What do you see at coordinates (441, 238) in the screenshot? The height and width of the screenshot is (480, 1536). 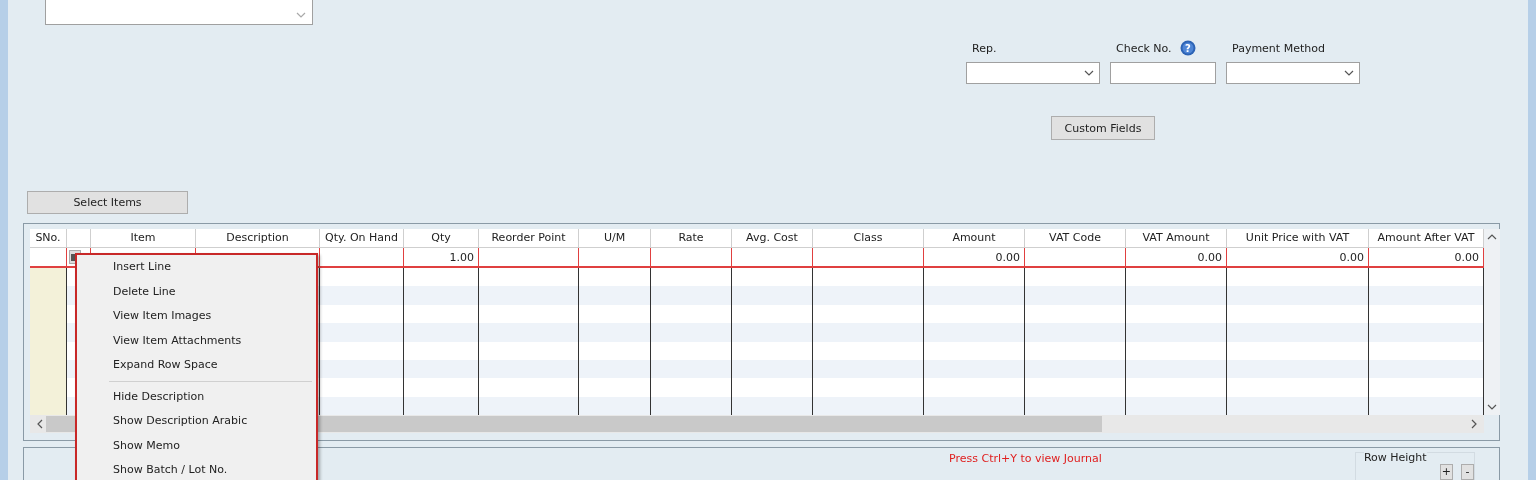 I see `column-header: Qty` at bounding box center [441, 238].